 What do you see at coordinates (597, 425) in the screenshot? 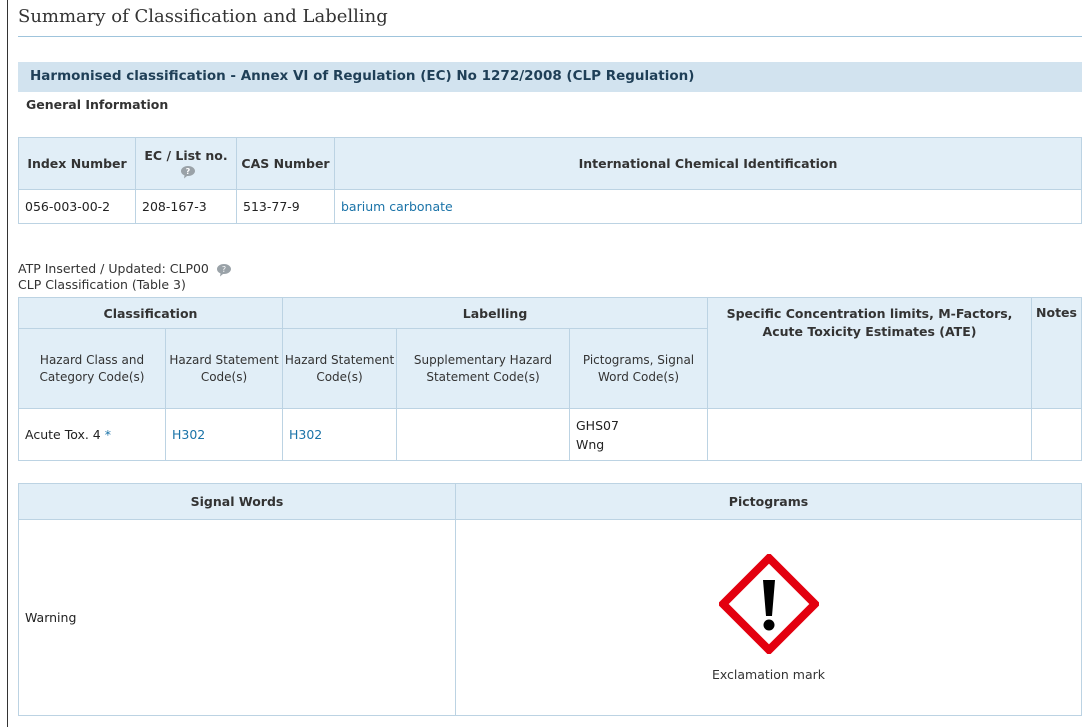
I see `pictogram-code: GHS07` at bounding box center [597, 425].